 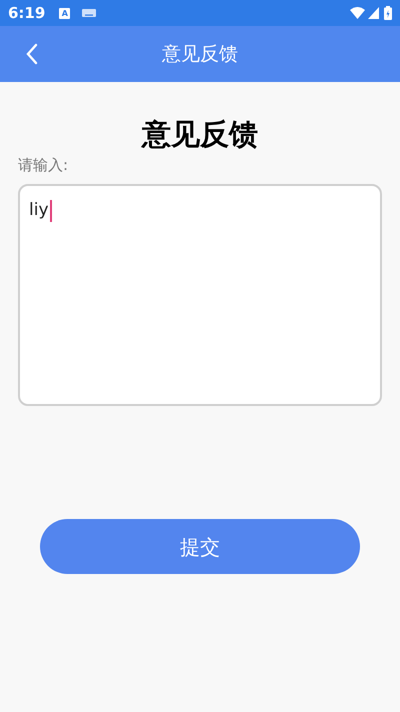 What do you see at coordinates (44, 165) in the screenshot?
I see `field-label: 请输入:` at bounding box center [44, 165].